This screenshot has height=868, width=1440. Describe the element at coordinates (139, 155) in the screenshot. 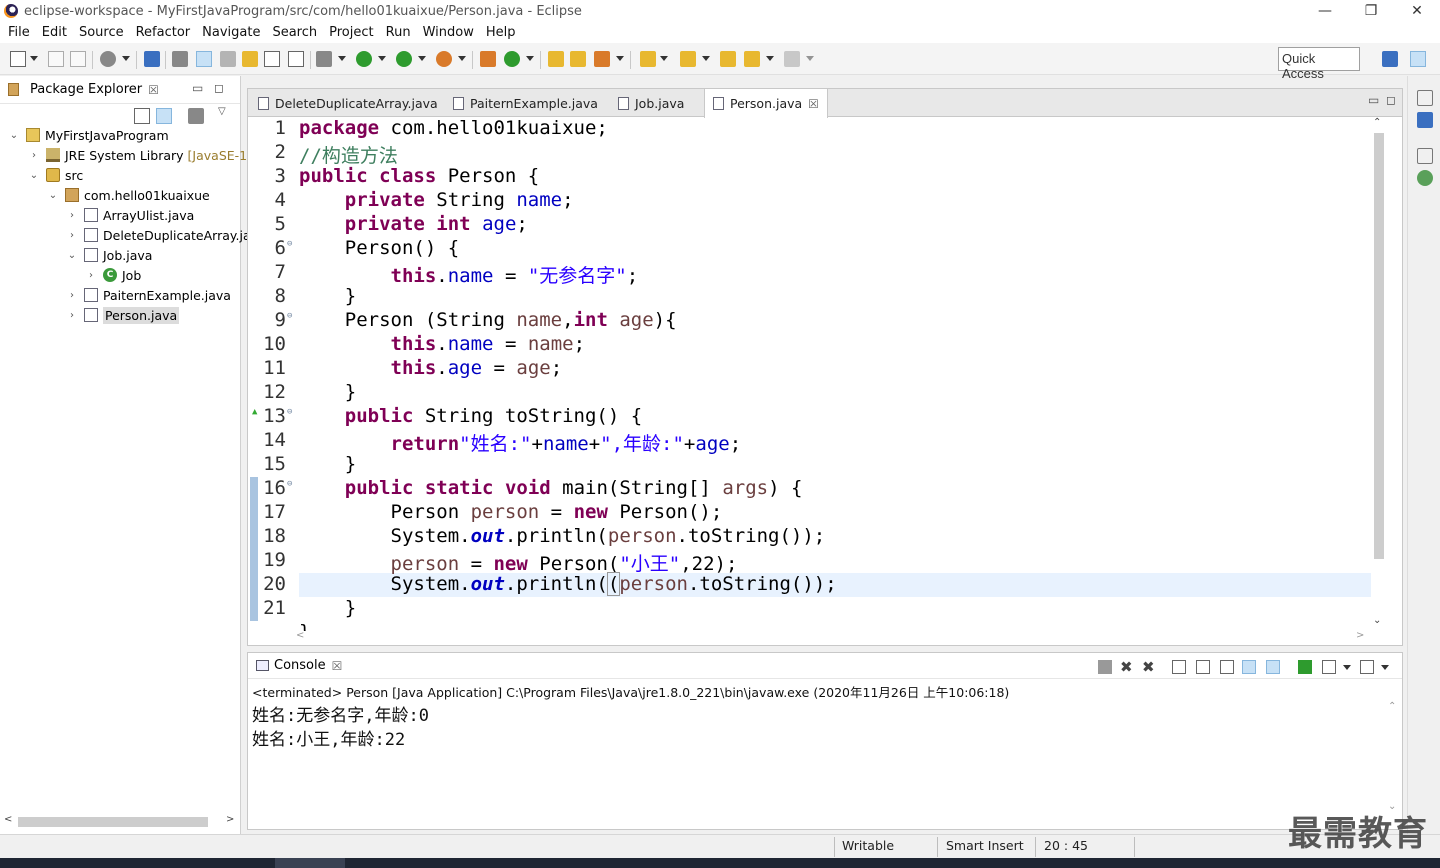

I see `tree-item-jre-library: › JRE System Library [JavaSE-1.` at that location.